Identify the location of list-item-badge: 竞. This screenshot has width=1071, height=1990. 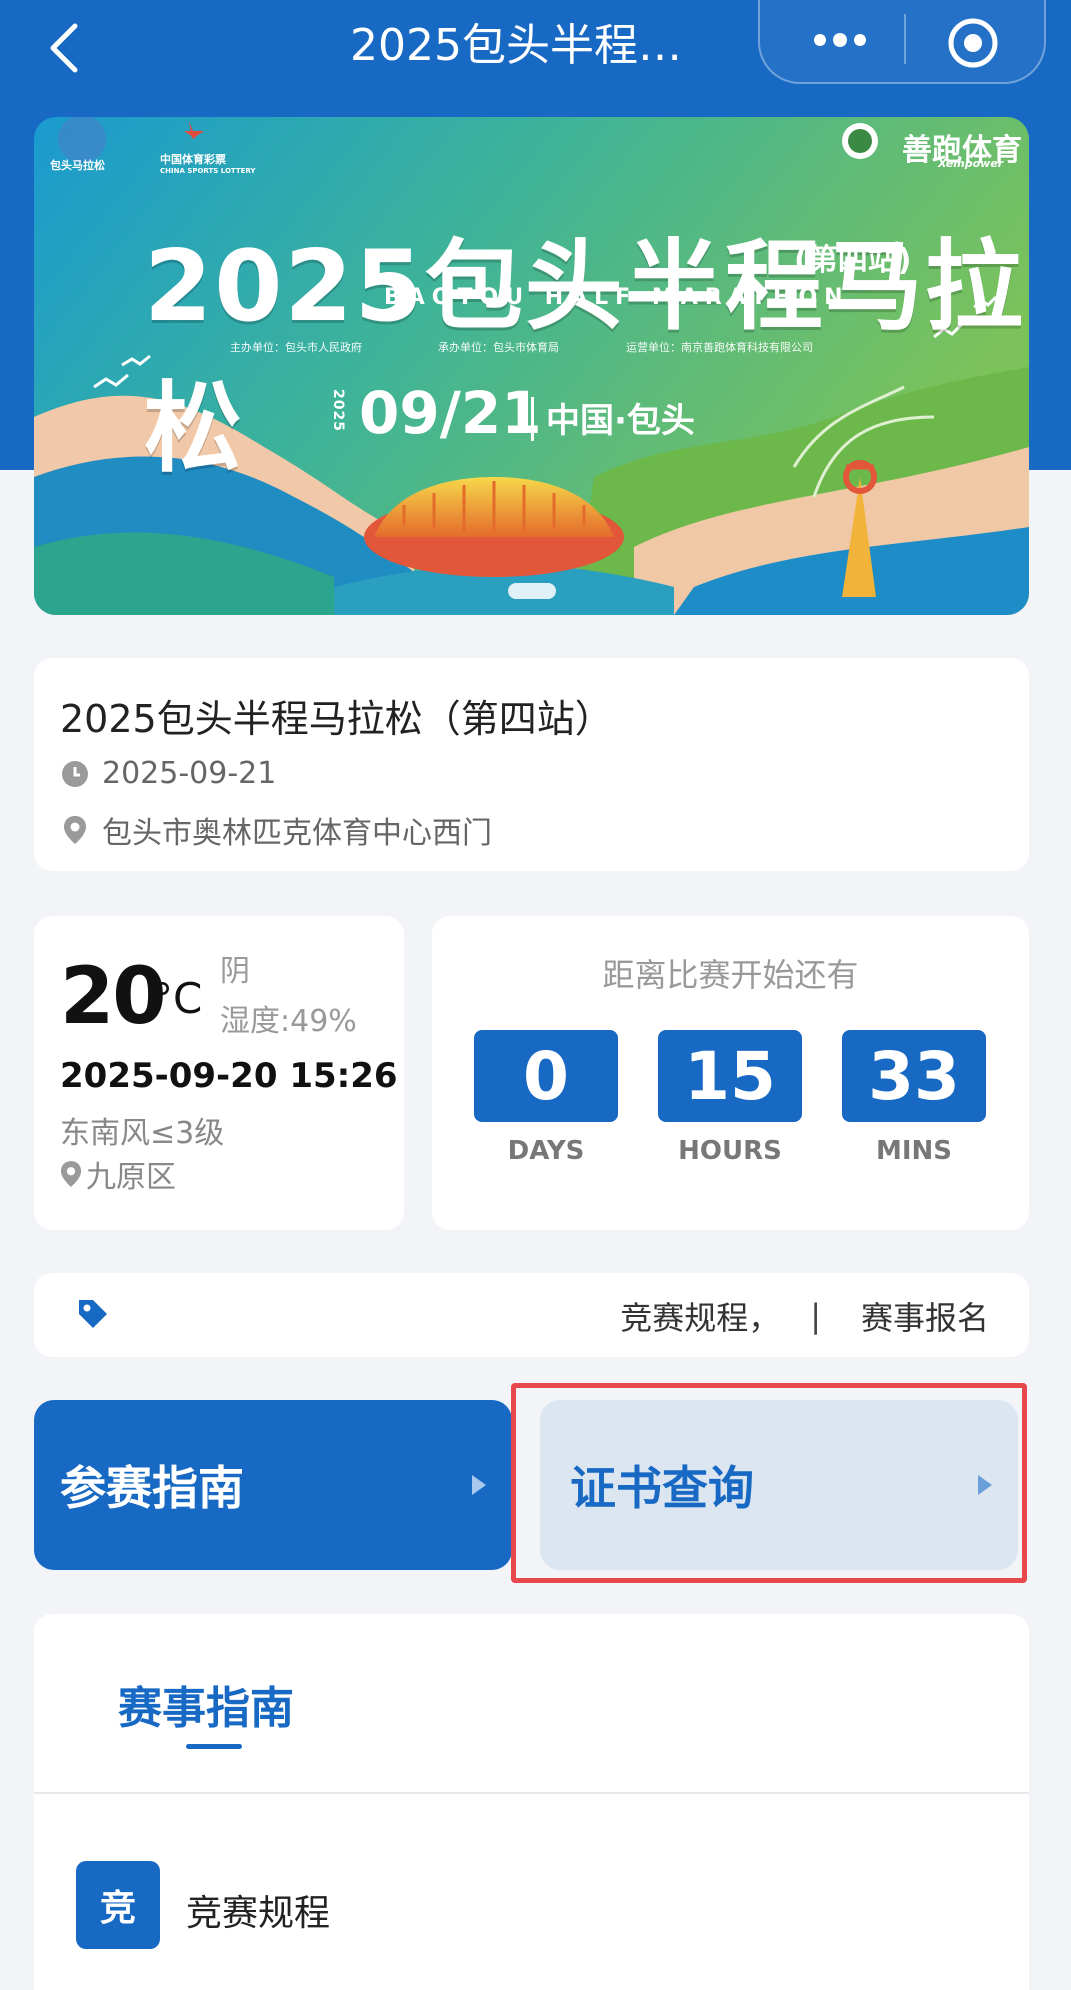
(118, 1905).